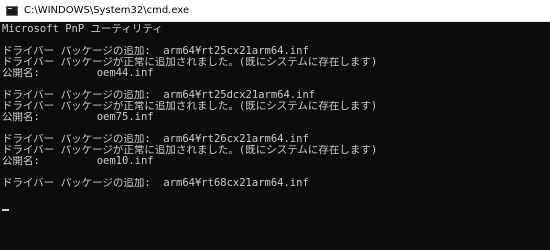  Describe the element at coordinates (78, 73) in the screenshot. I see `console-line: 公開名: oem44.inf` at that location.